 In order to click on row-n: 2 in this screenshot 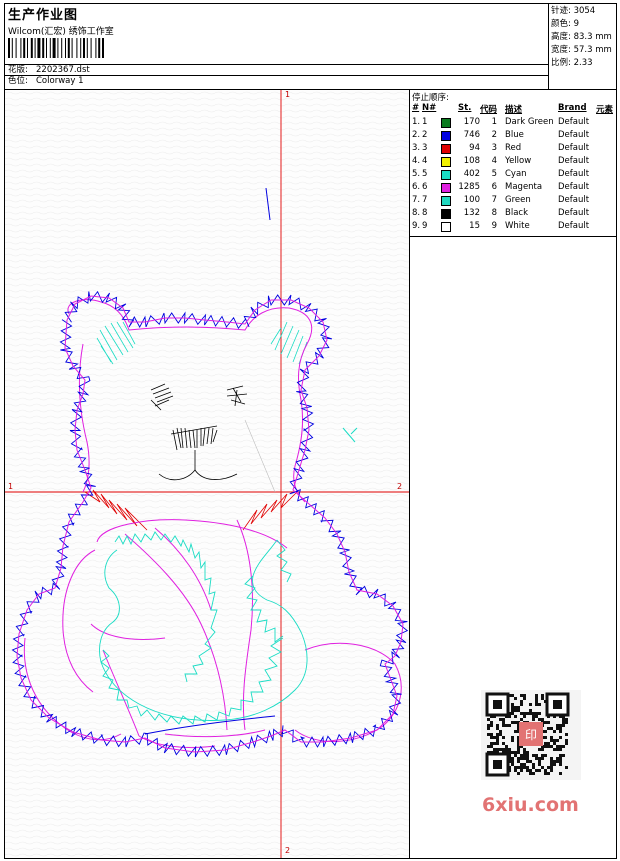, I will do `click(425, 135)`.